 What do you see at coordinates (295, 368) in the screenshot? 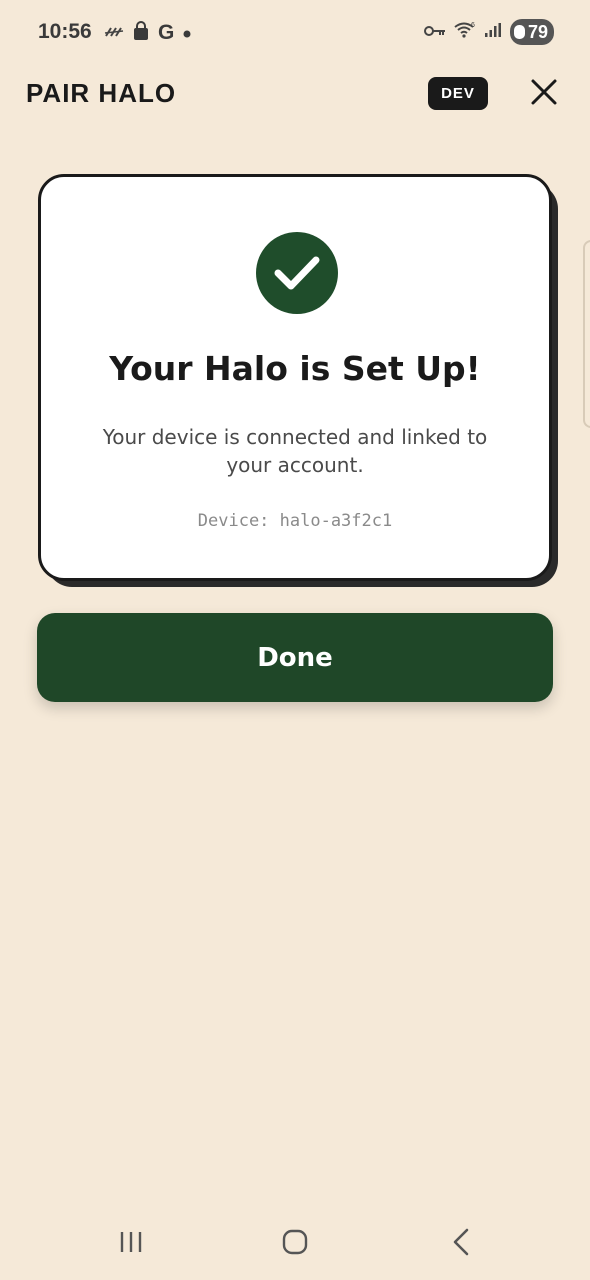
I see `card-title: Your Halo is Set Up!` at bounding box center [295, 368].